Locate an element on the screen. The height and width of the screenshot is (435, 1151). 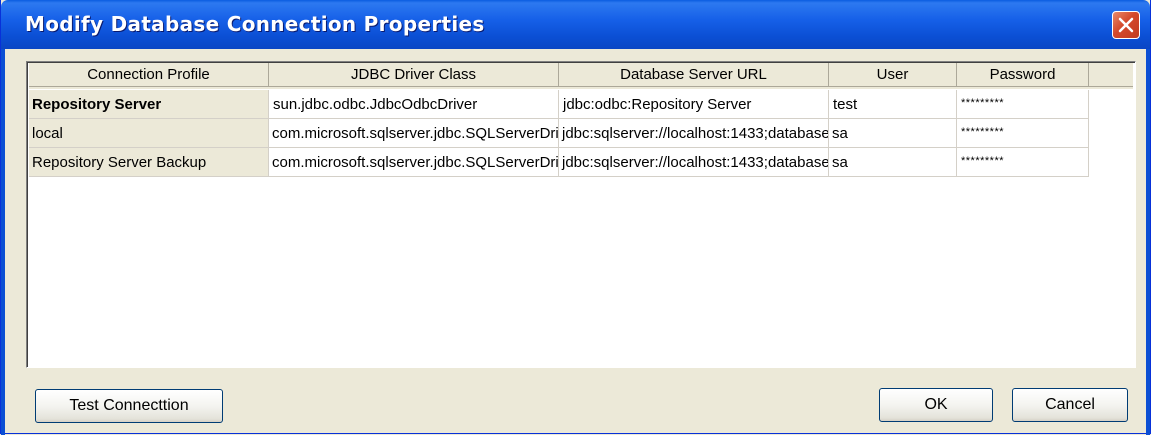
ok-button: OK is located at coordinates (936, 405).